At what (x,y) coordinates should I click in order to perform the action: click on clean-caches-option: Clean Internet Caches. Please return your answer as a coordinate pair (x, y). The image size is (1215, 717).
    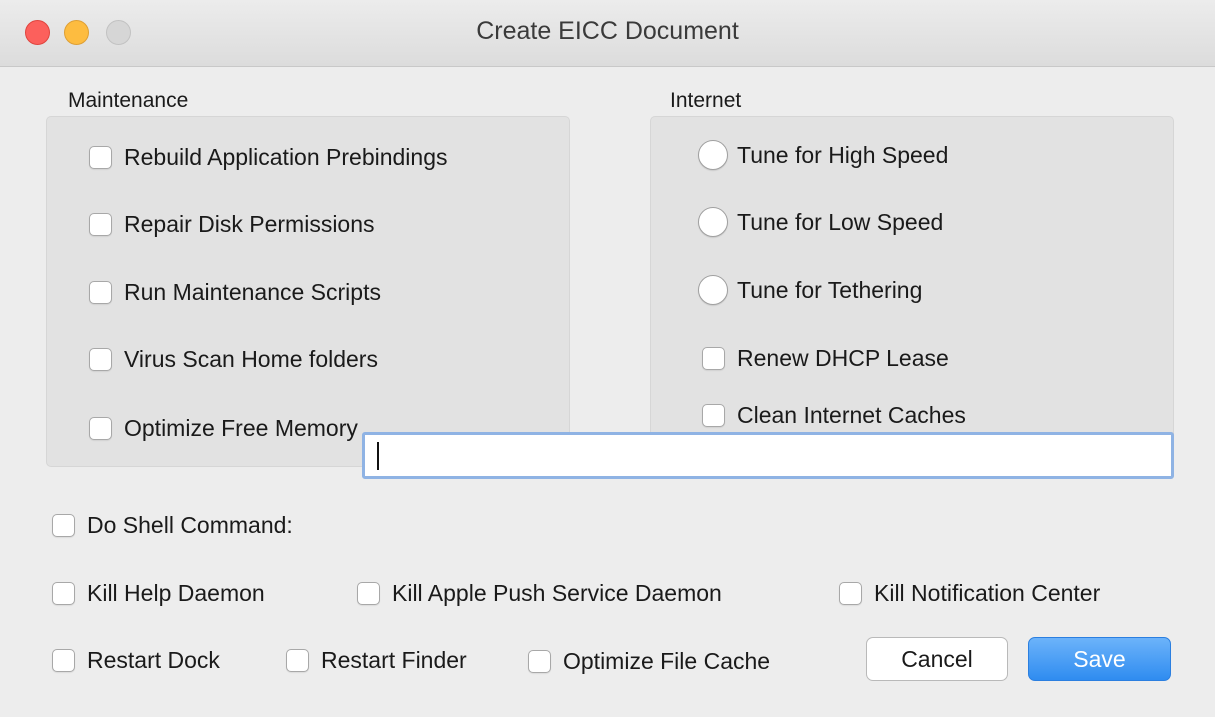
    Looking at the image, I should click on (834, 415).